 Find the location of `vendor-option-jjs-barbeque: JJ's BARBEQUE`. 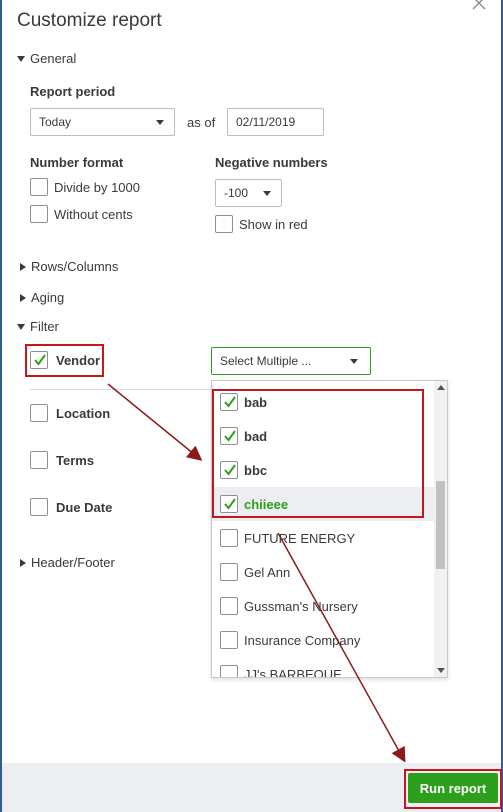

vendor-option-jjs-barbeque: JJ's BARBEQUE is located at coordinates (324, 667).